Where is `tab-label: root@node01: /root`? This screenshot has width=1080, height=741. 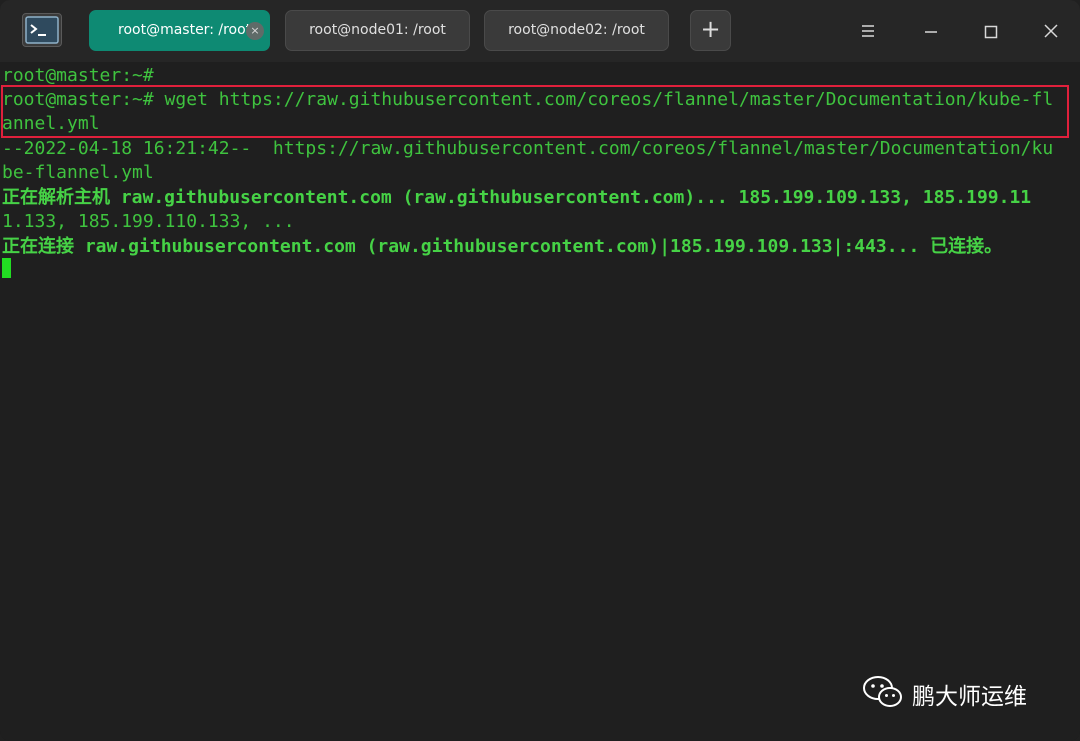
tab-label: root@node01: /root is located at coordinates (377, 30).